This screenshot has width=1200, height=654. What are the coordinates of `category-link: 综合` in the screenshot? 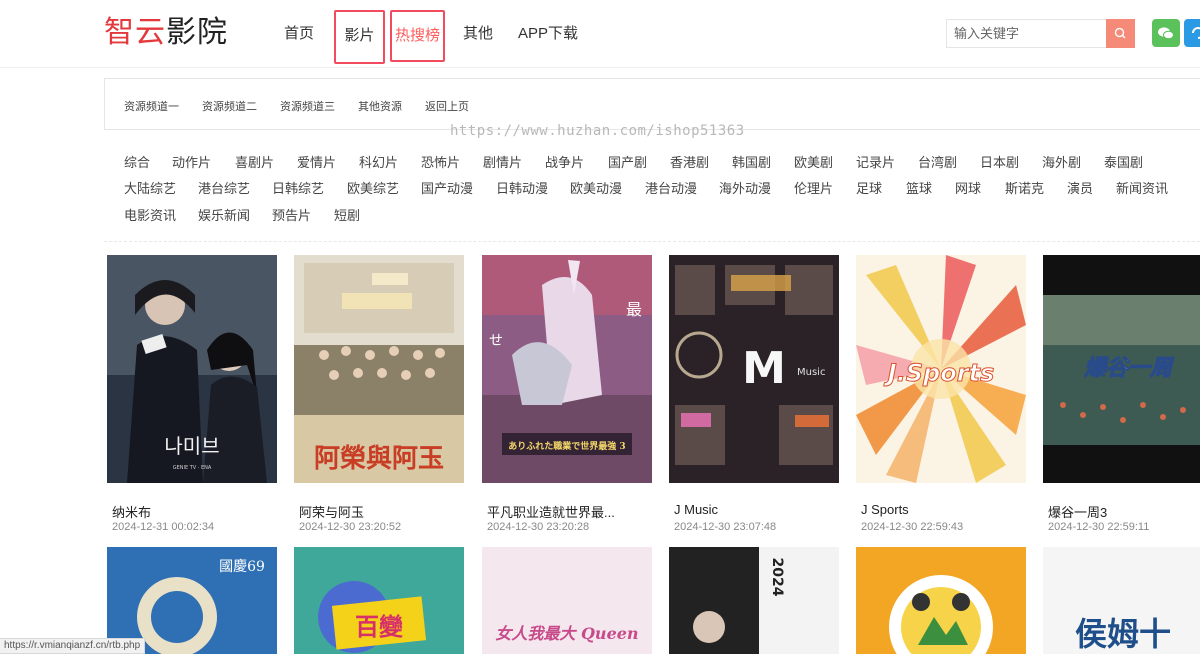 It's located at (137, 163).